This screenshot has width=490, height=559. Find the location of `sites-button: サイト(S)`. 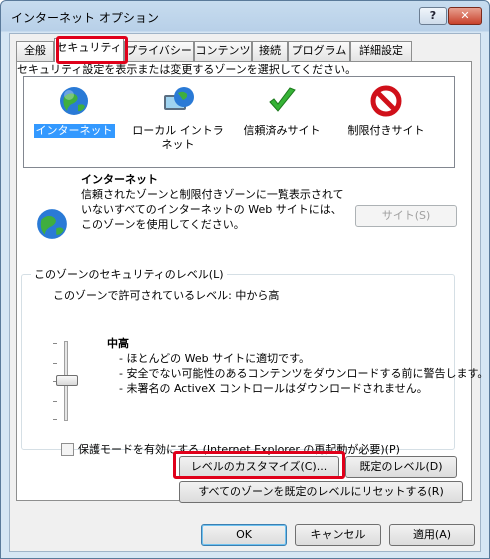

sites-button: サイト(S) is located at coordinates (406, 216).